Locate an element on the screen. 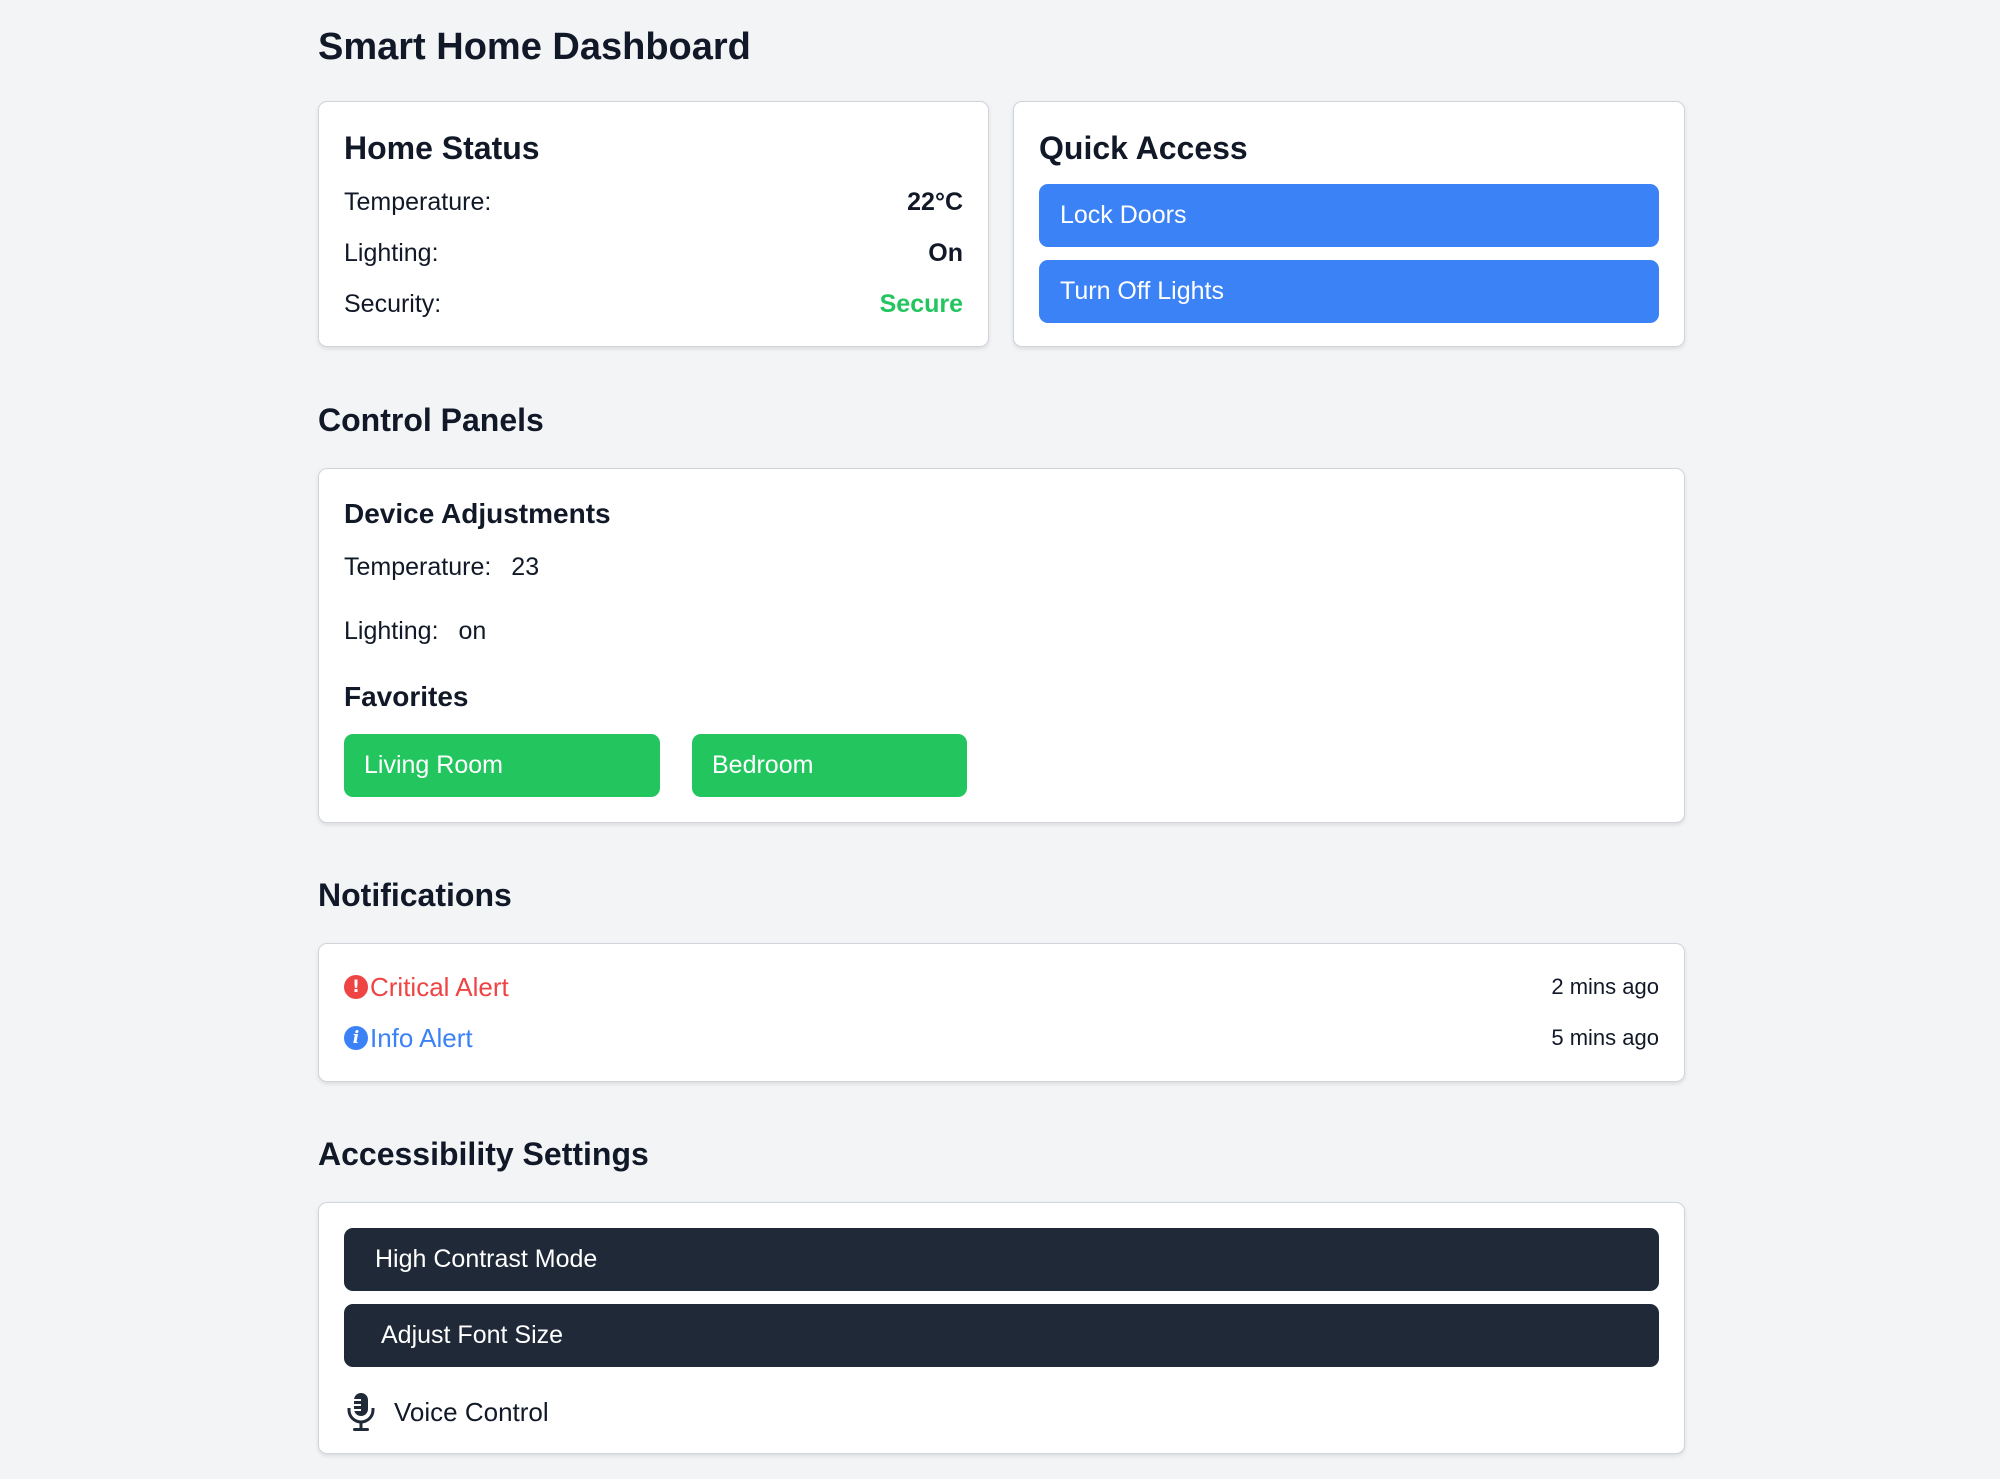 The width and height of the screenshot is (2000, 1479). home-status-title: Home Status is located at coordinates (442, 148).